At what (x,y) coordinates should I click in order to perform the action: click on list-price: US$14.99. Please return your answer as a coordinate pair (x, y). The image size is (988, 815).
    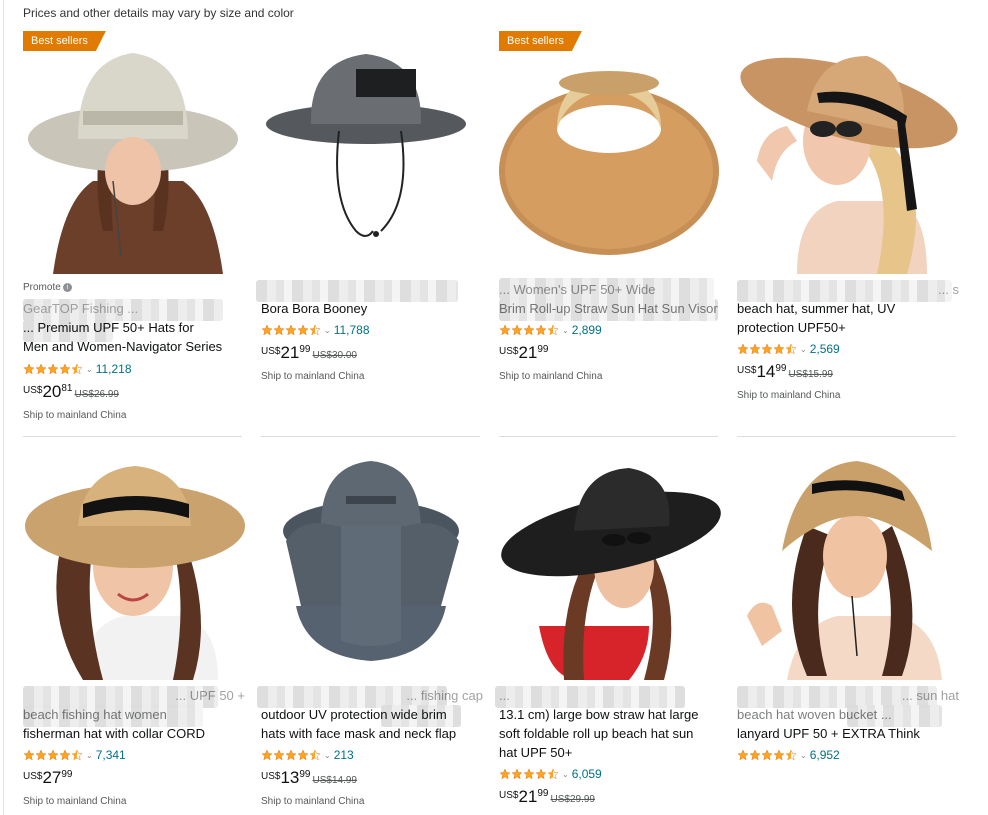
    Looking at the image, I should click on (334, 780).